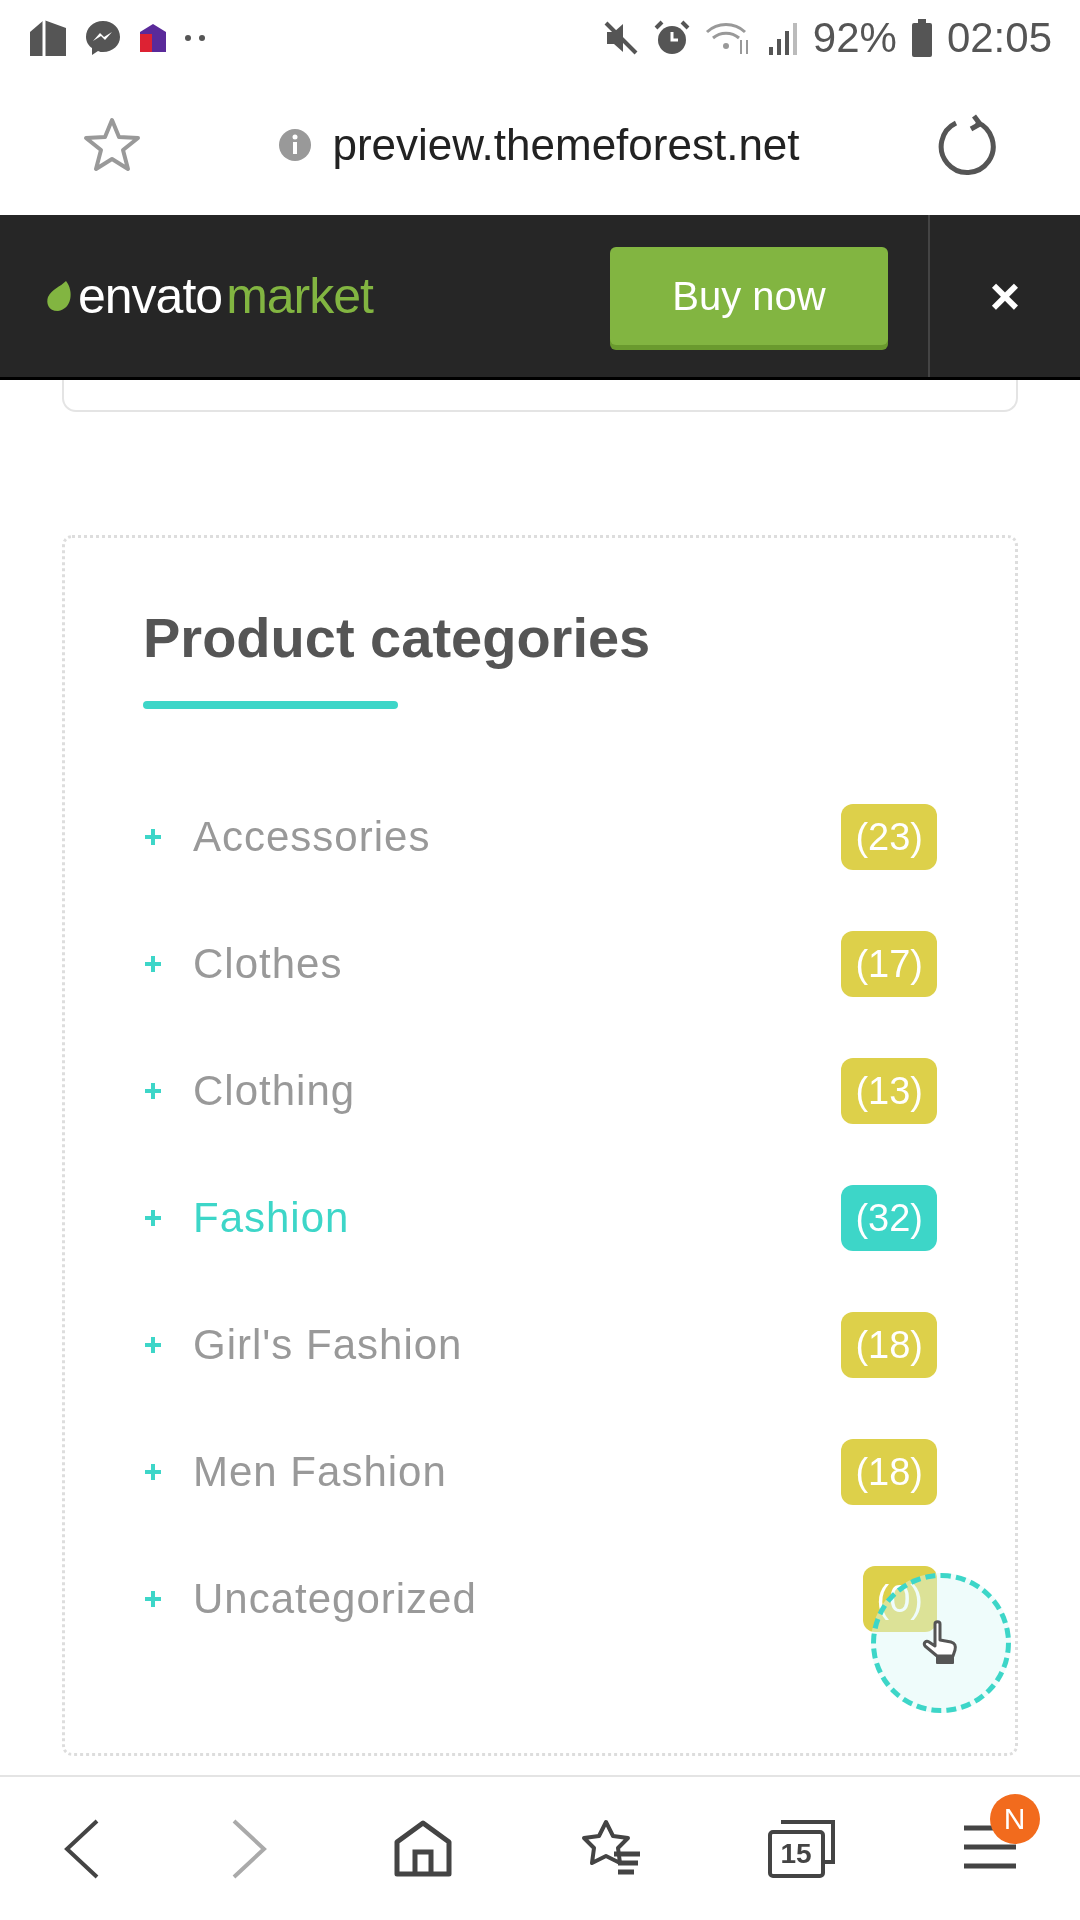  I want to click on url-text: preview.themeforest.net, so click(566, 145).